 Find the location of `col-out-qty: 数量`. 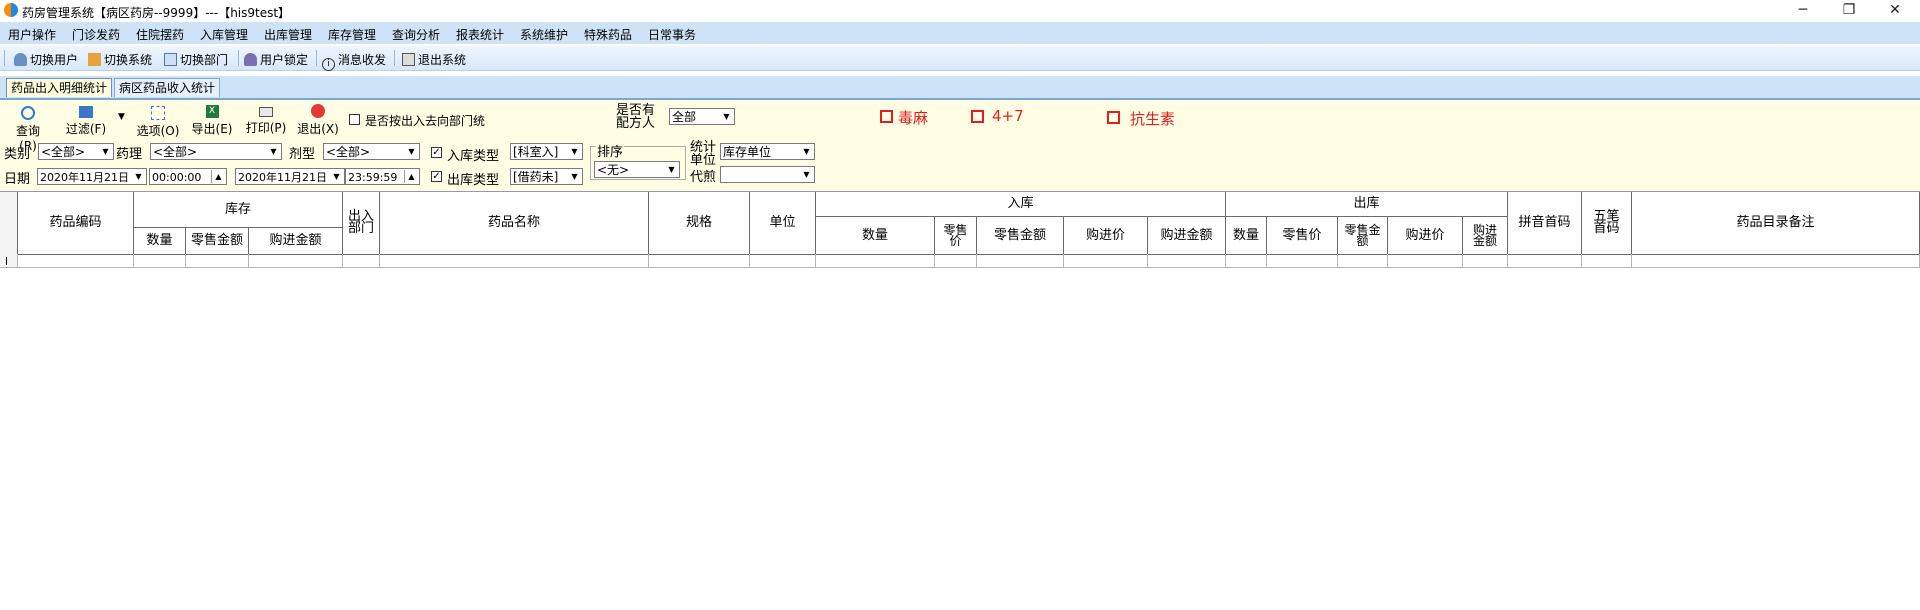

col-out-qty: 数量 is located at coordinates (1246, 236).